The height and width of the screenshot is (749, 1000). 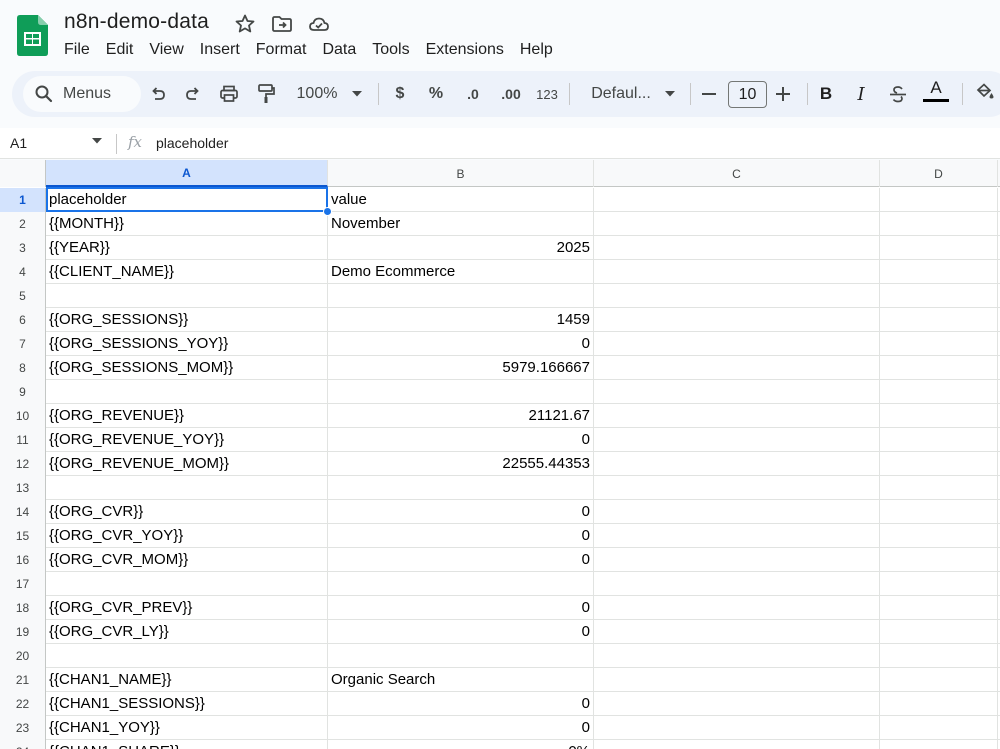 What do you see at coordinates (23, 320) in the screenshot?
I see `row-header: 6` at bounding box center [23, 320].